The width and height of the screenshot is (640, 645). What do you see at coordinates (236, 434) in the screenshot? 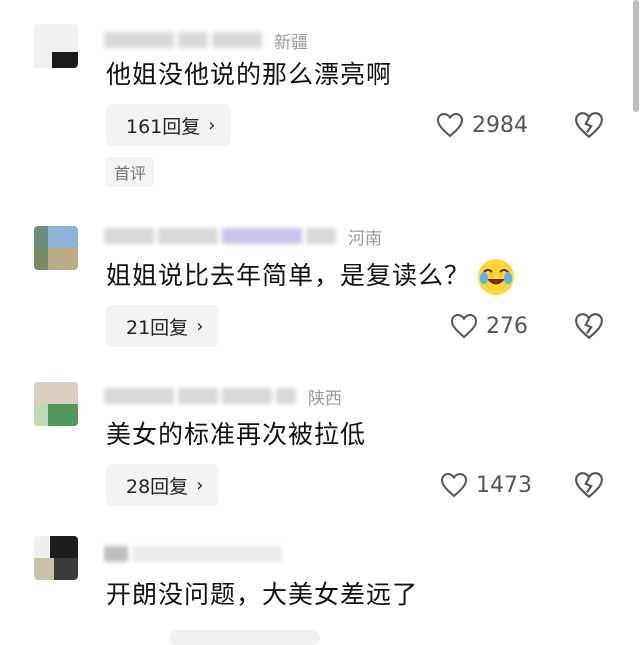
I see `comment-text: 美女的标准再次被拉低` at bounding box center [236, 434].